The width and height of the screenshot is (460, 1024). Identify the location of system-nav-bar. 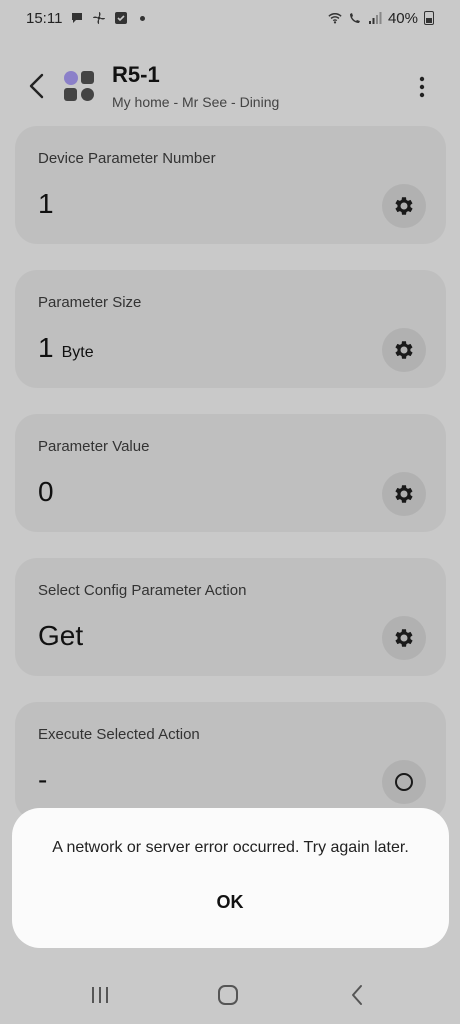
(230, 994).